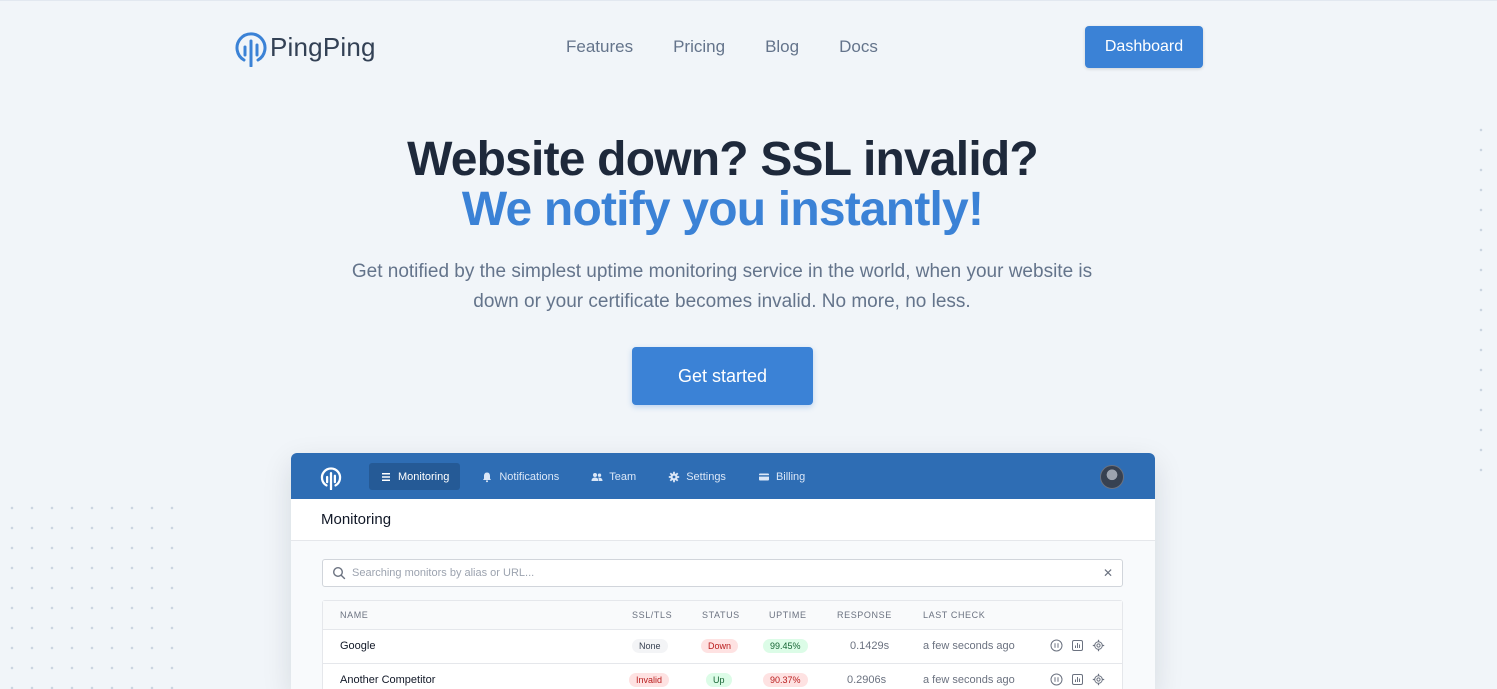 This screenshot has width=1497, height=689. What do you see at coordinates (864, 615) in the screenshot?
I see `col-response: RESPONSE` at bounding box center [864, 615].